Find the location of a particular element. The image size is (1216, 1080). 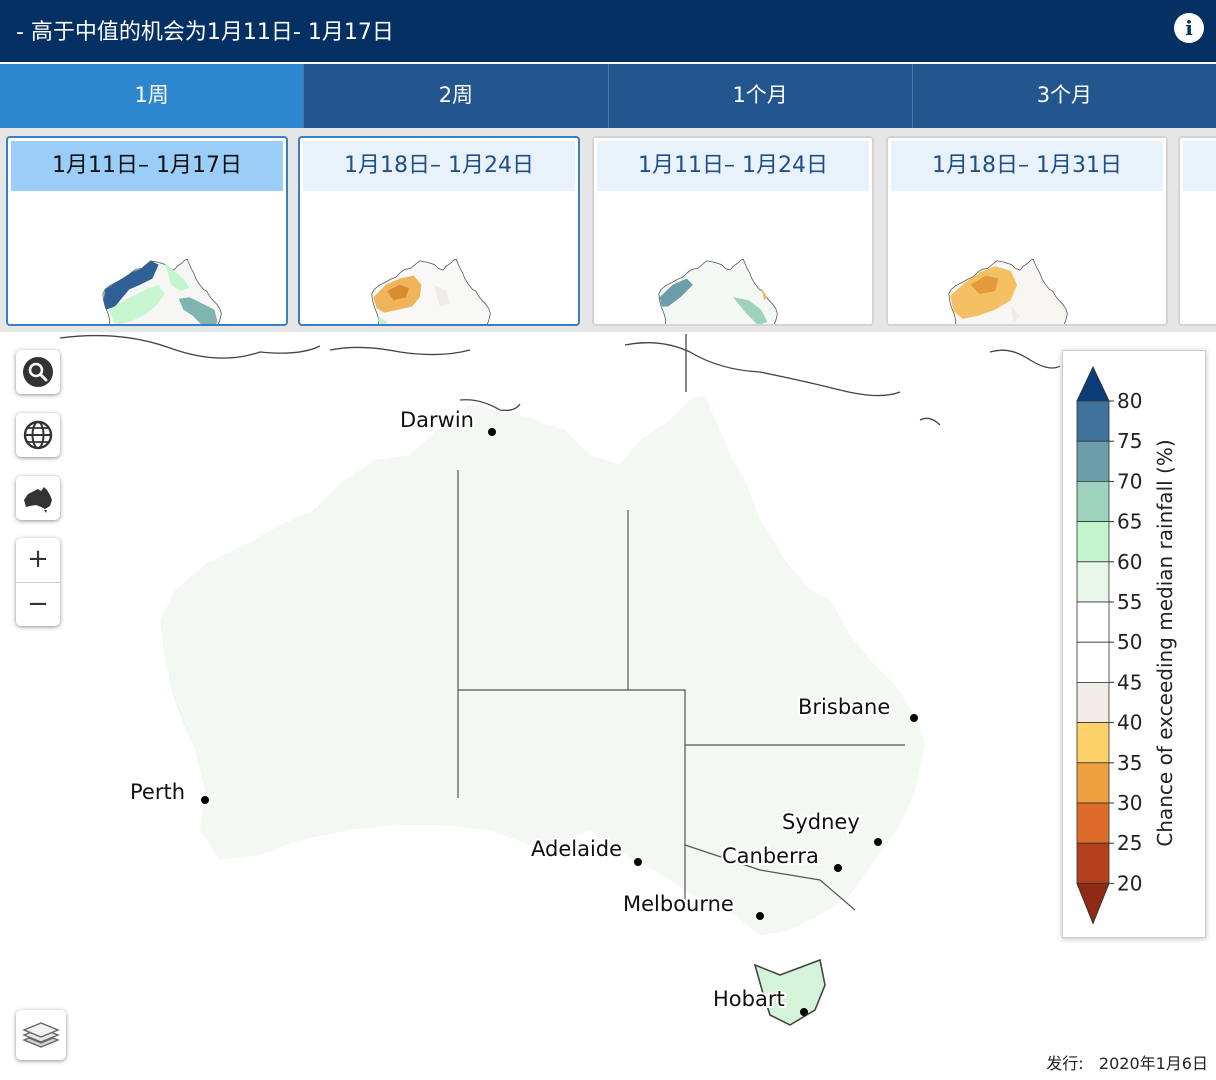

city-label-hobart: Hobart is located at coordinates (749, 999).